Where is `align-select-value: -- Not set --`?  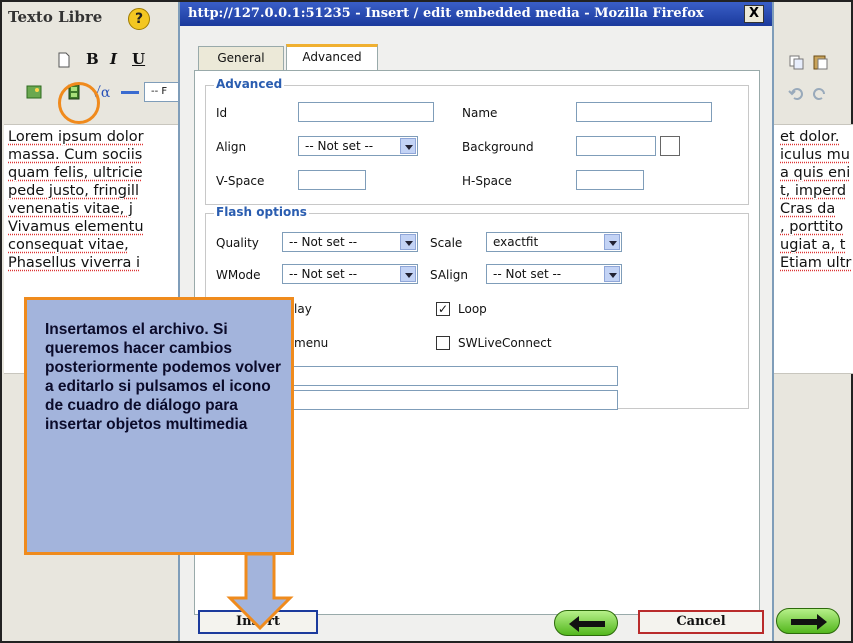
align-select-value: -- Not set -- is located at coordinates (339, 146).